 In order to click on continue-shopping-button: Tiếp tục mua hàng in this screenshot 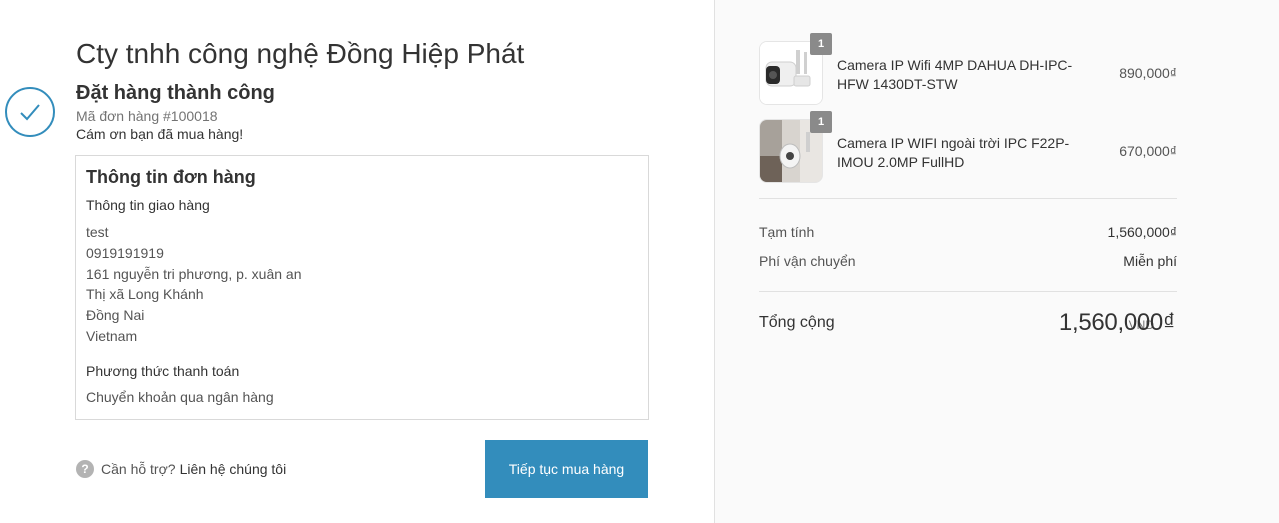, I will do `click(566, 469)`.